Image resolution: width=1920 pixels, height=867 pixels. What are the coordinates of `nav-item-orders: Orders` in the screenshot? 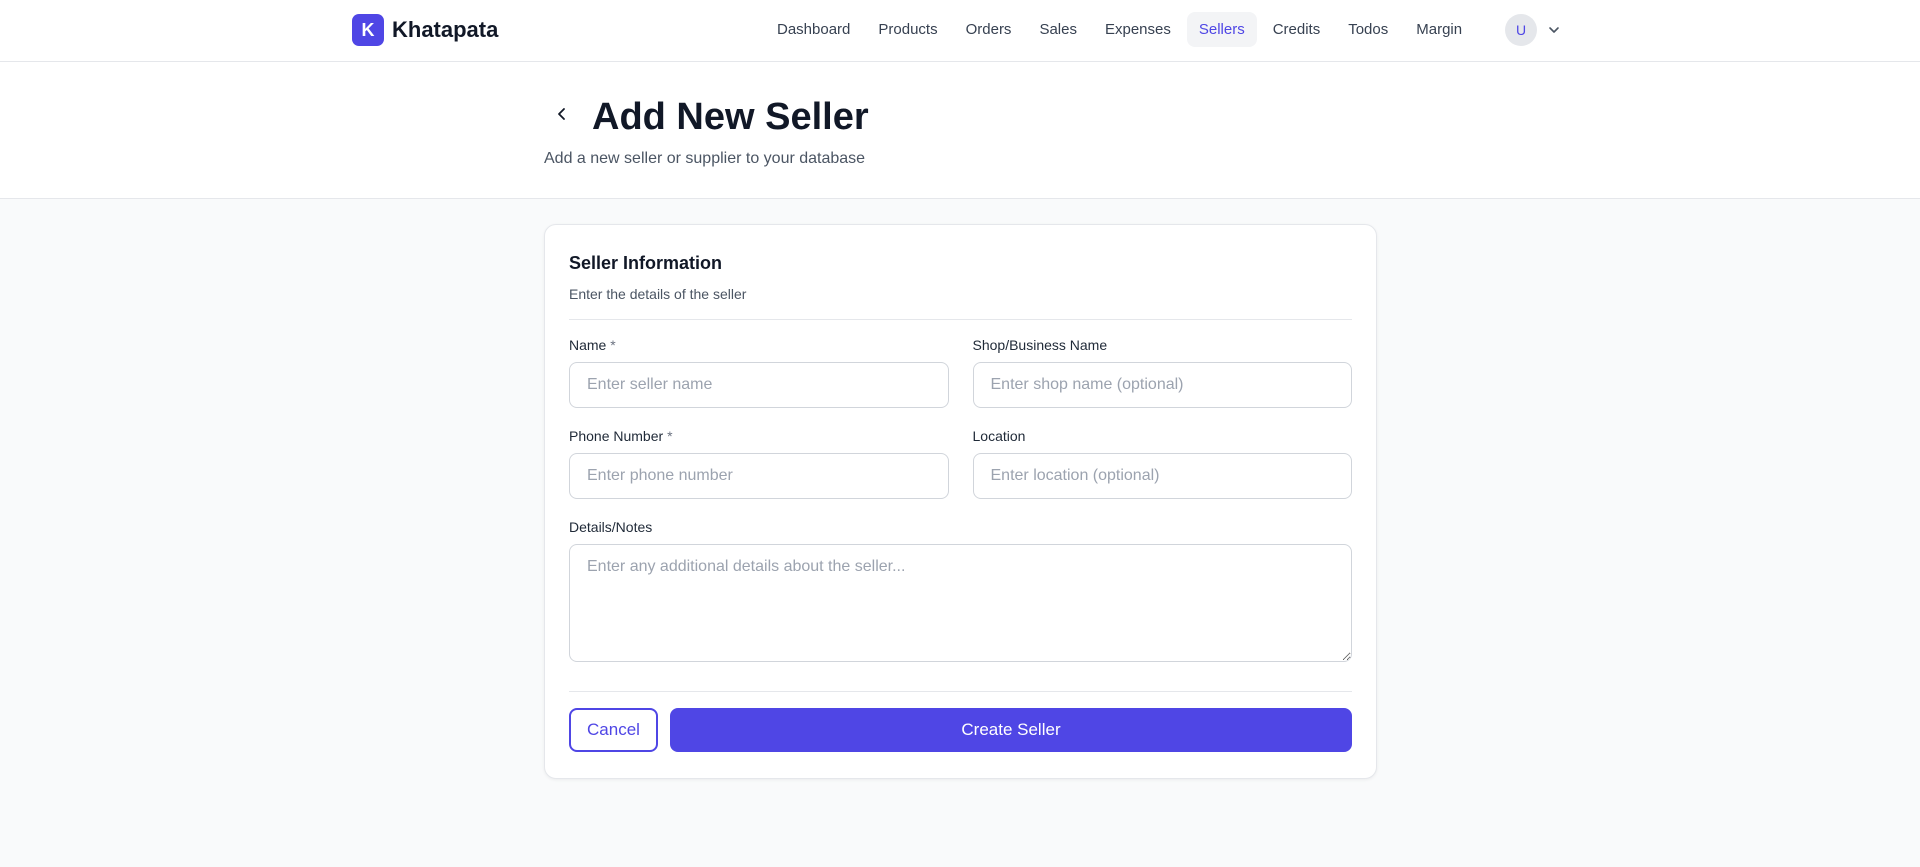 It's located at (989, 29).